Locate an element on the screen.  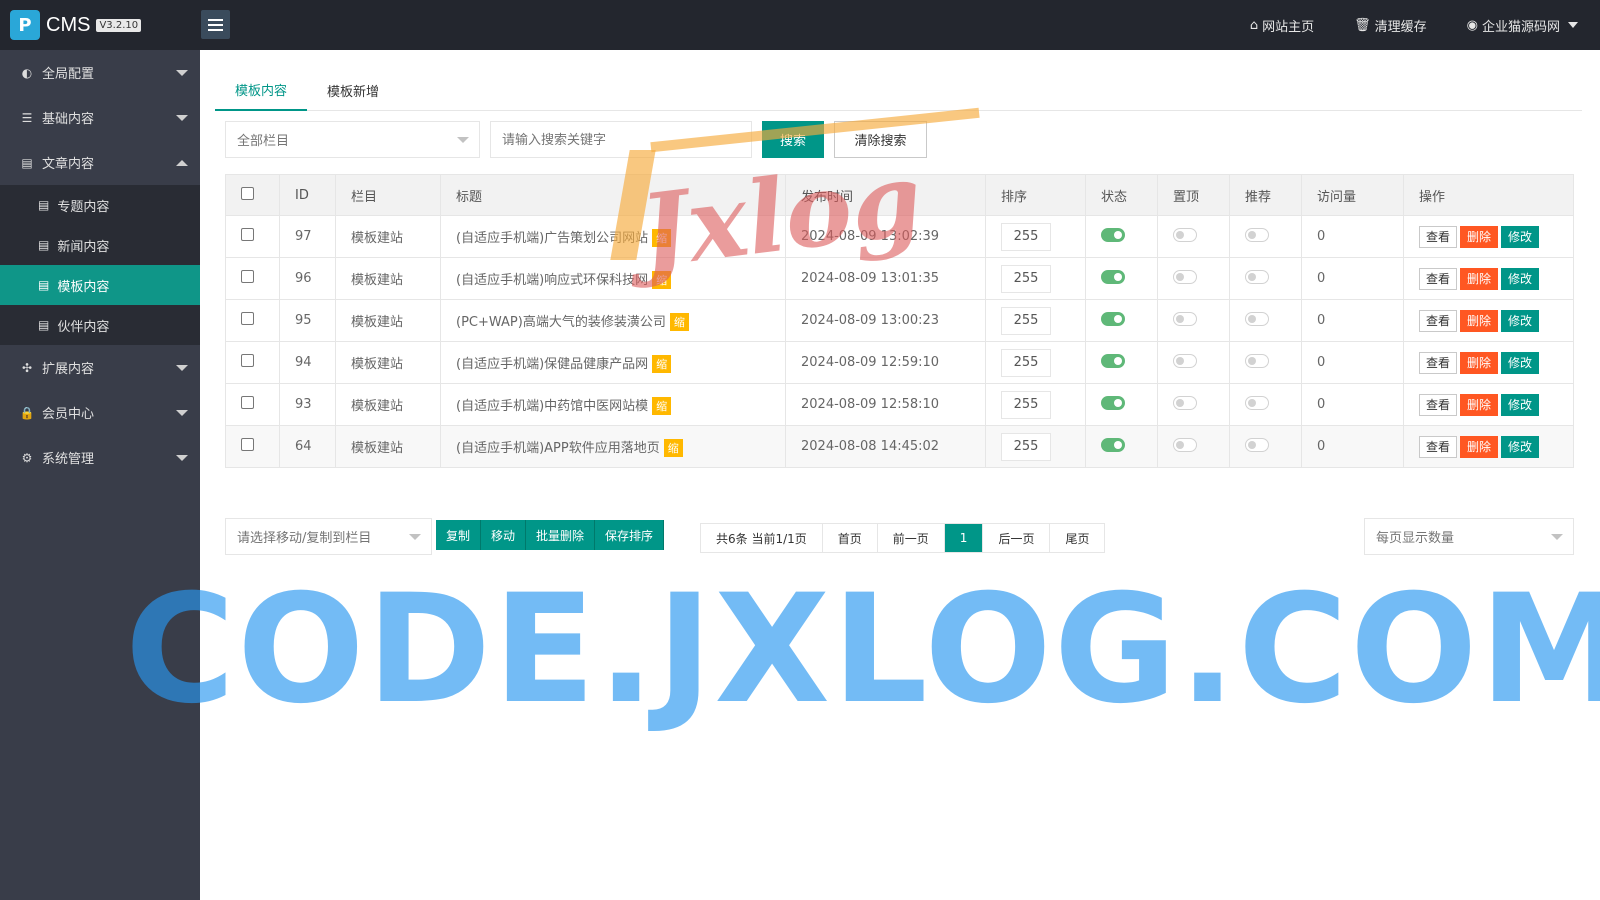
title-text: (自适应手机端)广告策划公司网站 is located at coordinates (552, 238).